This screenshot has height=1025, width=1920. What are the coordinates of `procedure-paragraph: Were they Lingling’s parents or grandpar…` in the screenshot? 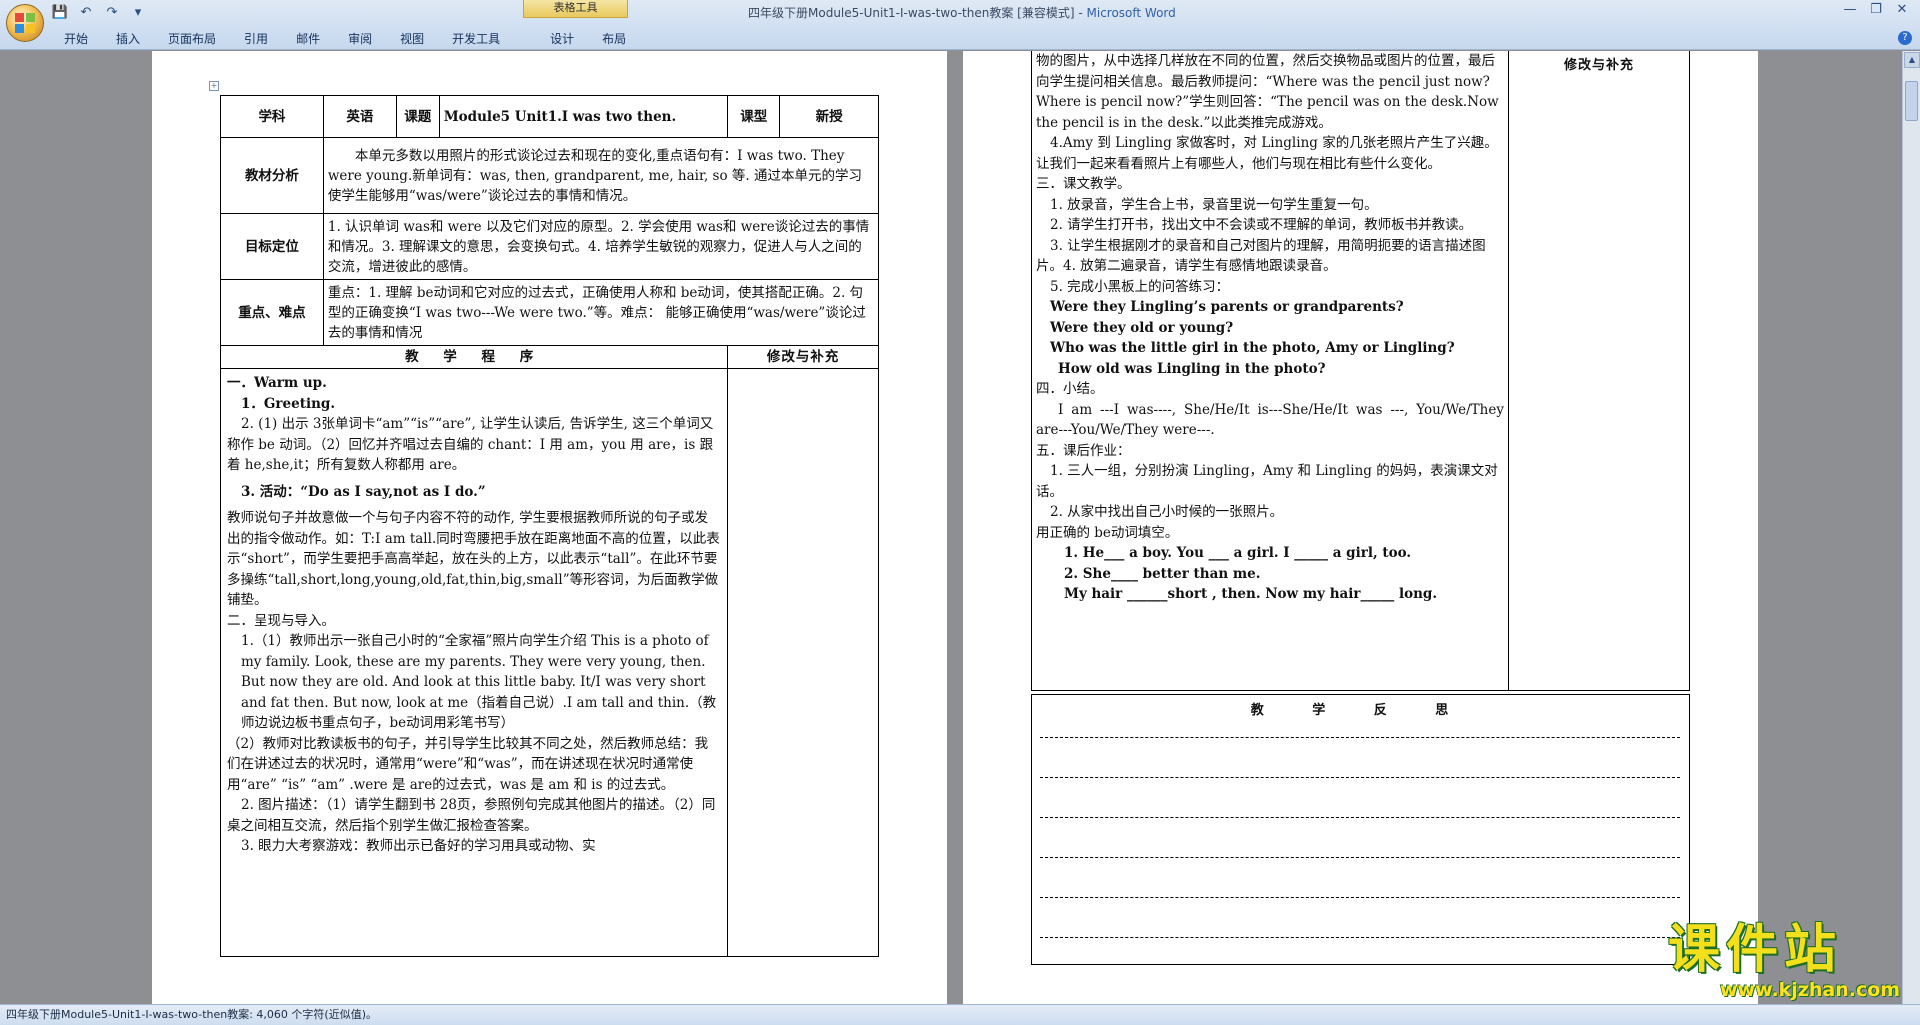 It's located at (1227, 307).